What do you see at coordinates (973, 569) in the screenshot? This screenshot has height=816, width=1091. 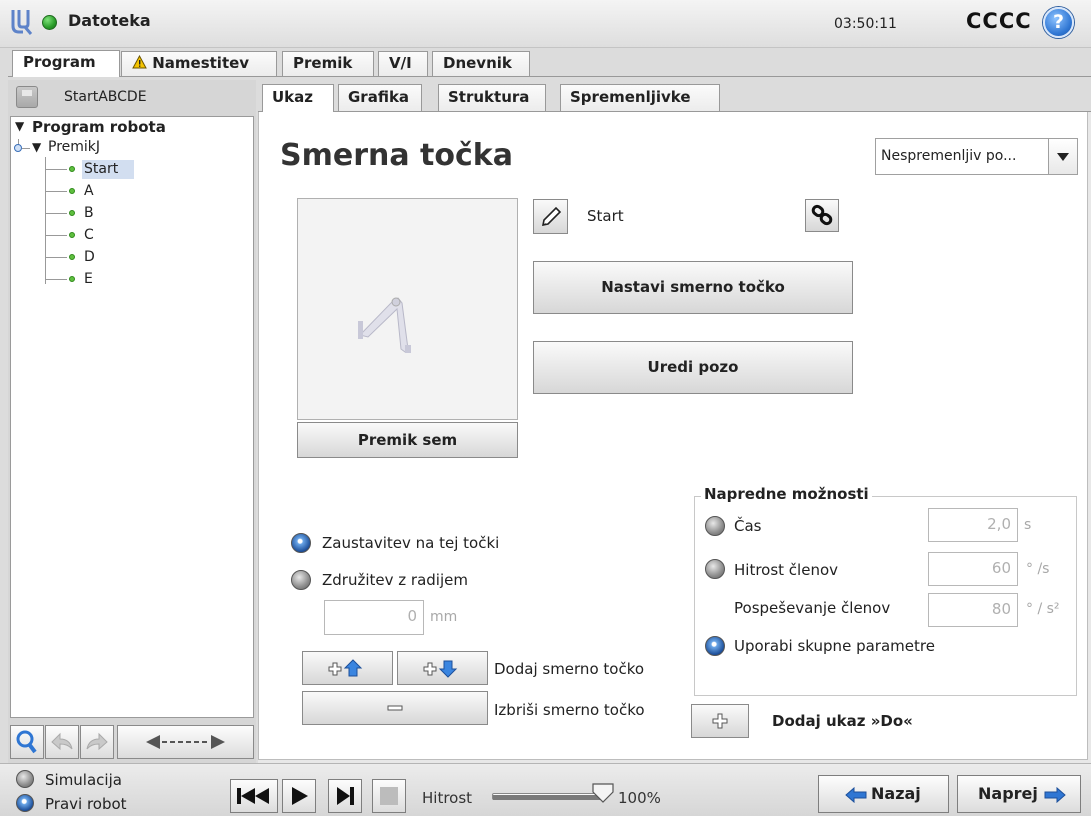 I see `joint-speed-input: 60` at bounding box center [973, 569].